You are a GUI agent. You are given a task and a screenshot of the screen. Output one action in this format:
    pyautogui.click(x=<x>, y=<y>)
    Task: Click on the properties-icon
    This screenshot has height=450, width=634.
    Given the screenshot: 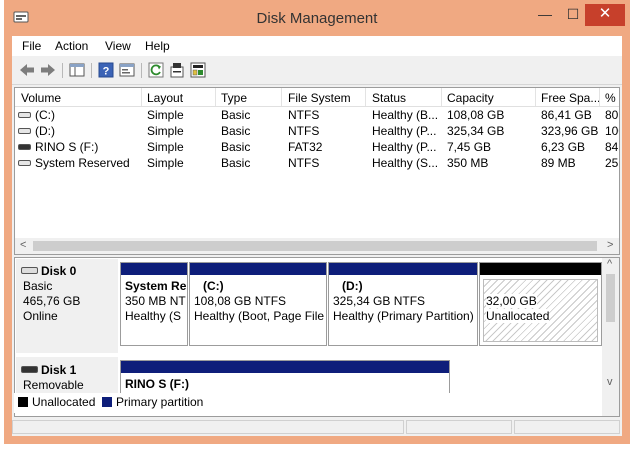 What is the action you would take?
    pyautogui.click(x=127, y=70)
    